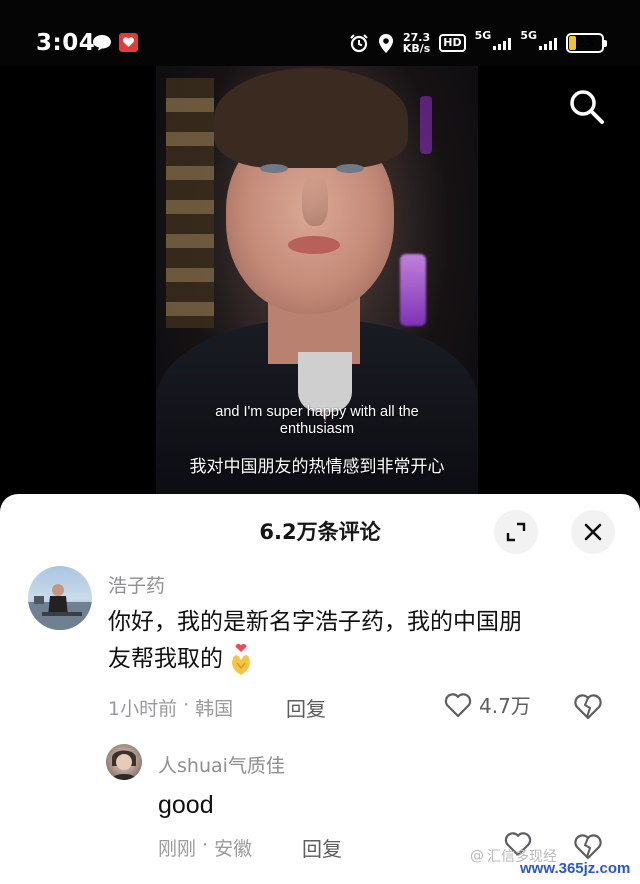 The image size is (640, 884). I want to click on speed-unit: KB/s, so click(416, 48).